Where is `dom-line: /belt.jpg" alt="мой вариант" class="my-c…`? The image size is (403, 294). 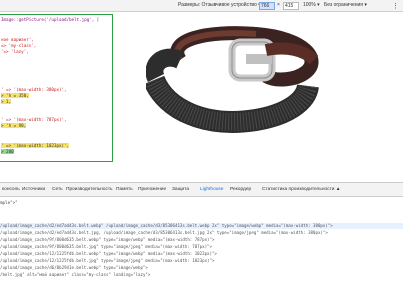
dom-line: /belt.jpg" alt="мой вариант" class="my-c… is located at coordinates (75, 275).